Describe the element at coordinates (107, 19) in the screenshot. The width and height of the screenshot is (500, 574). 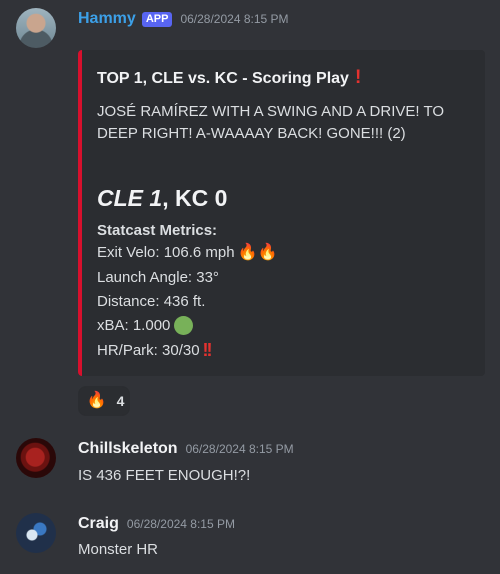
I see `author-name: Hammy` at that location.